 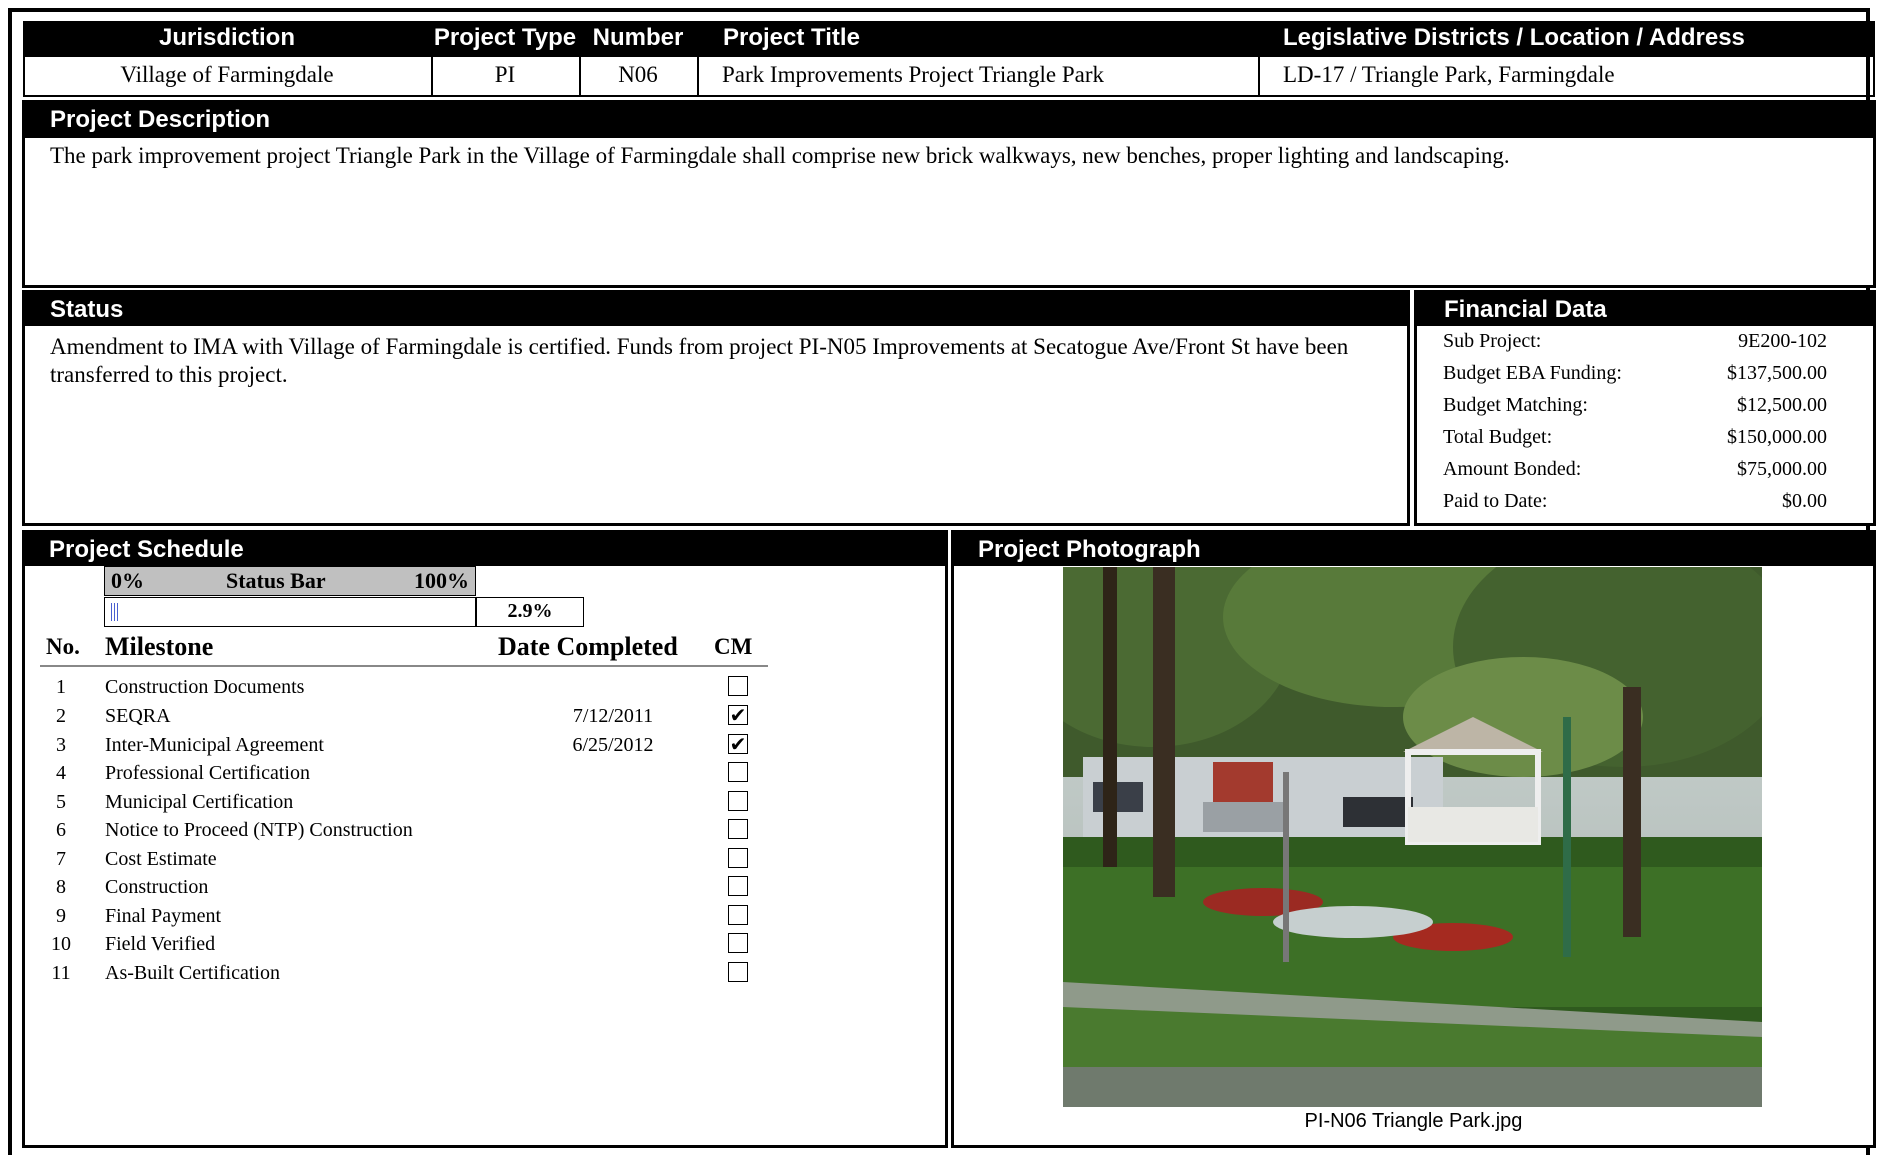 What do you see at coordinates (400, 976) in the screenshot?
I see `milestone-row: 11 As-Built Certification` at bounding box center [400, 976].